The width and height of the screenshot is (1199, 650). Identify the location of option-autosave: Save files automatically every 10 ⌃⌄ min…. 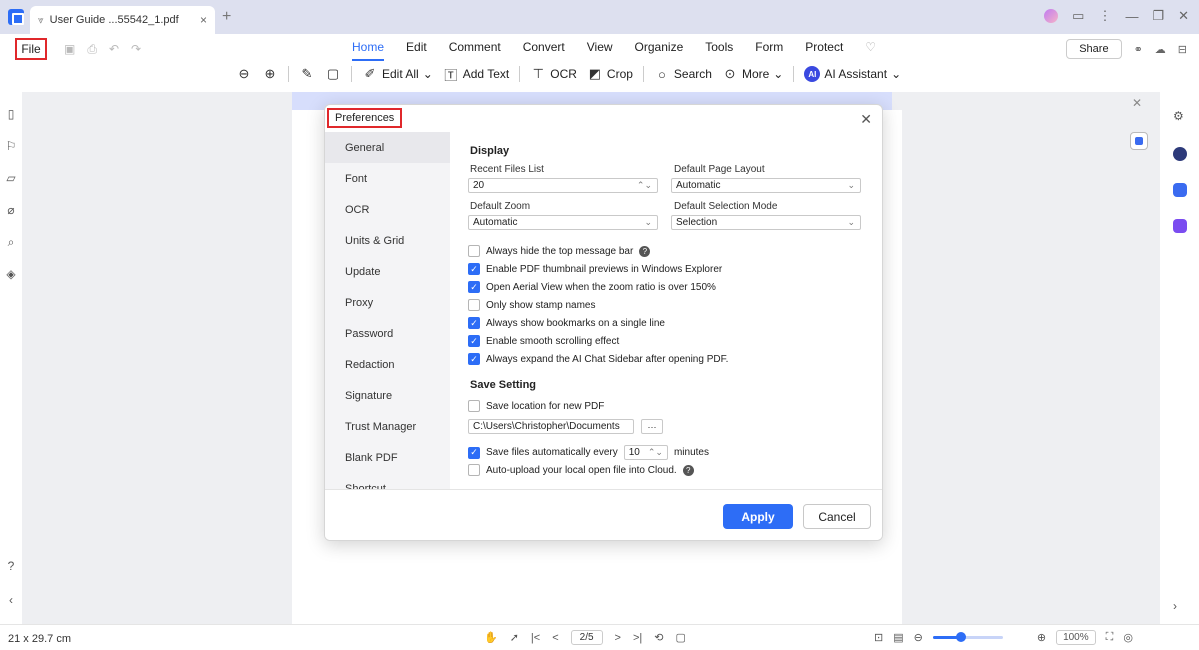
(588, 452).